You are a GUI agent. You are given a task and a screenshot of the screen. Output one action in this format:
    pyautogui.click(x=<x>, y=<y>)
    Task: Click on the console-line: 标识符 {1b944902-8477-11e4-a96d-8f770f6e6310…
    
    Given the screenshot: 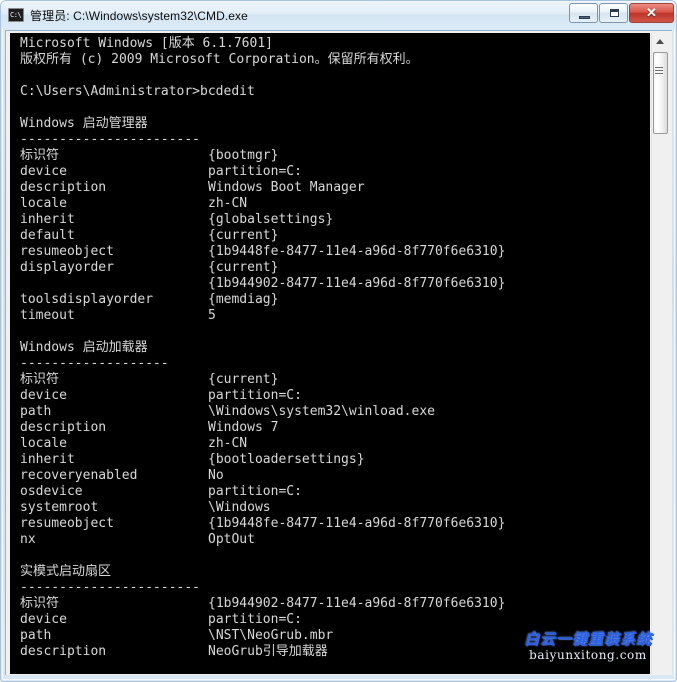 What is the action you would take?
    pyautogui.click(x=334, y=604)
    